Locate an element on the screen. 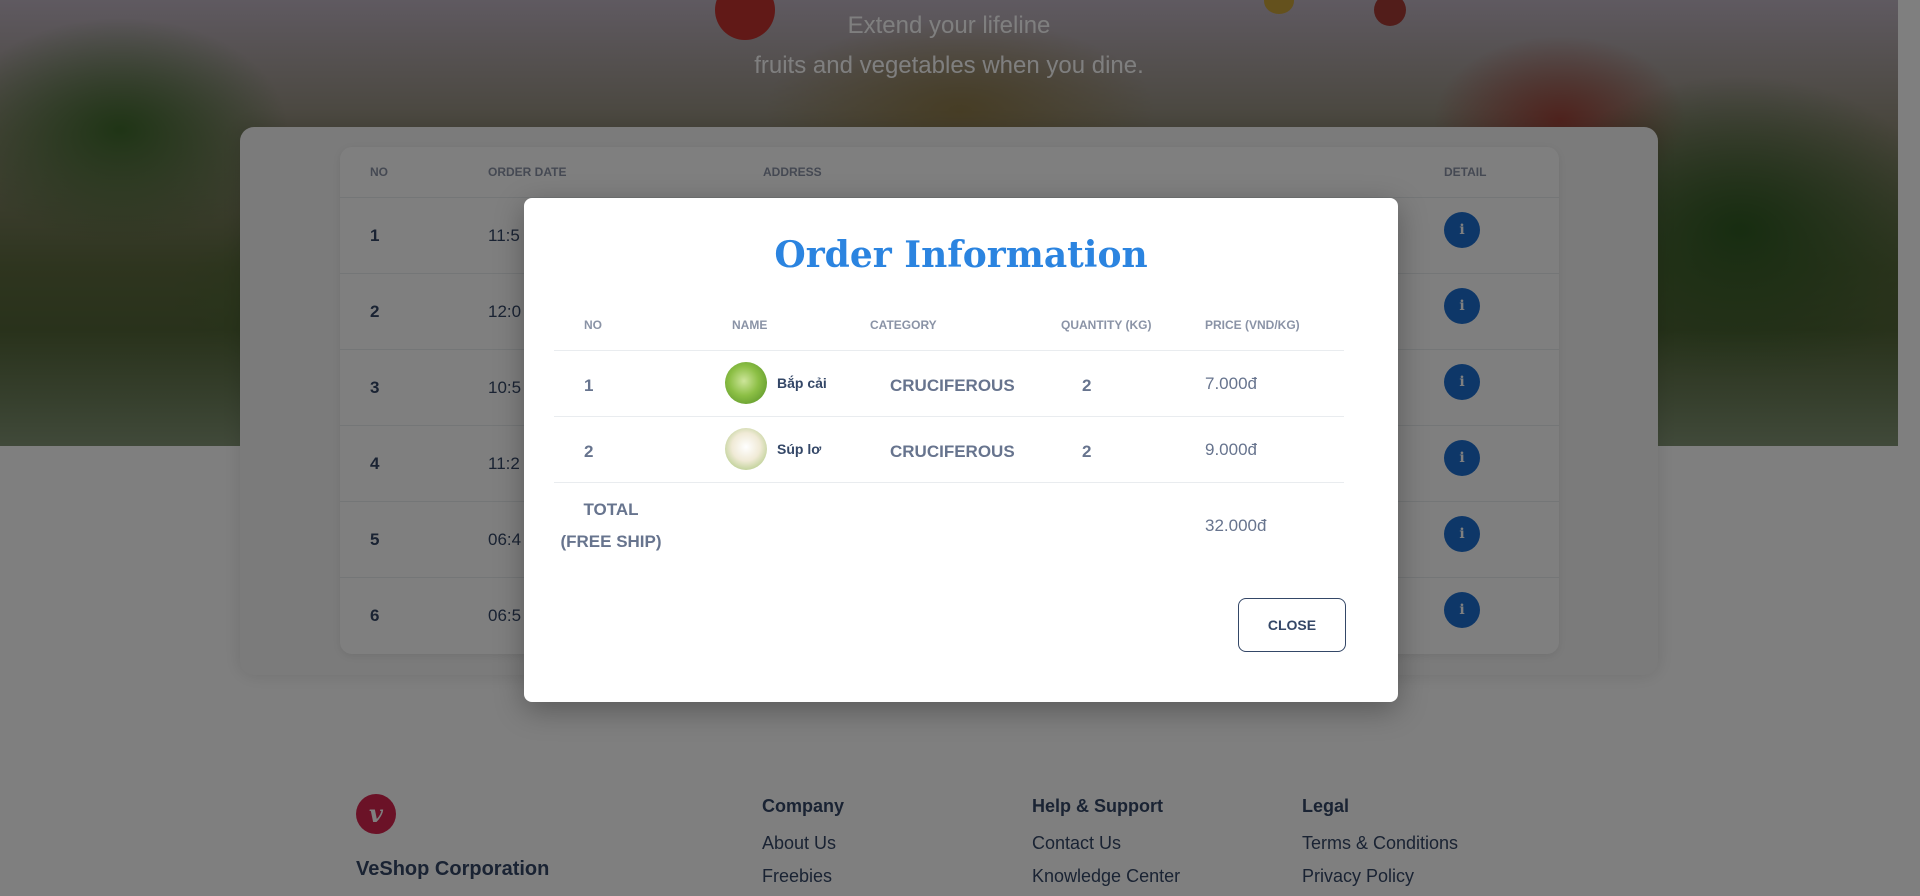  column-header-quantity: QUANTITY (KG) is located at coordinates (1106, 325).